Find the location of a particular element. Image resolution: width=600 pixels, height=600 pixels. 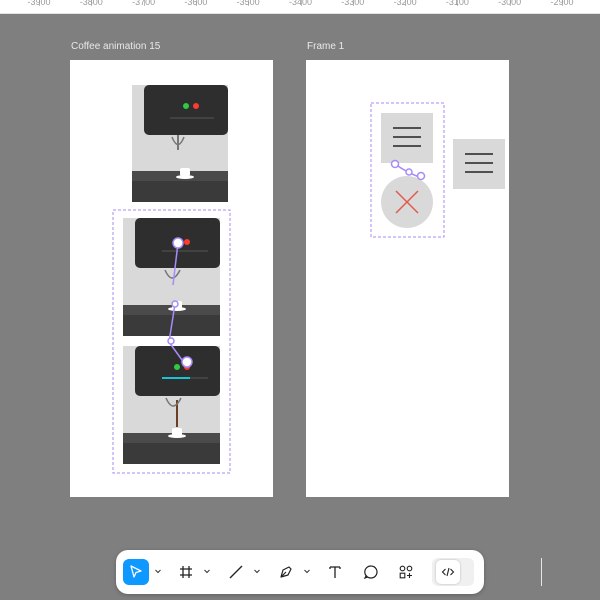

code-brackets-icon is located at coordinates (448, 572).